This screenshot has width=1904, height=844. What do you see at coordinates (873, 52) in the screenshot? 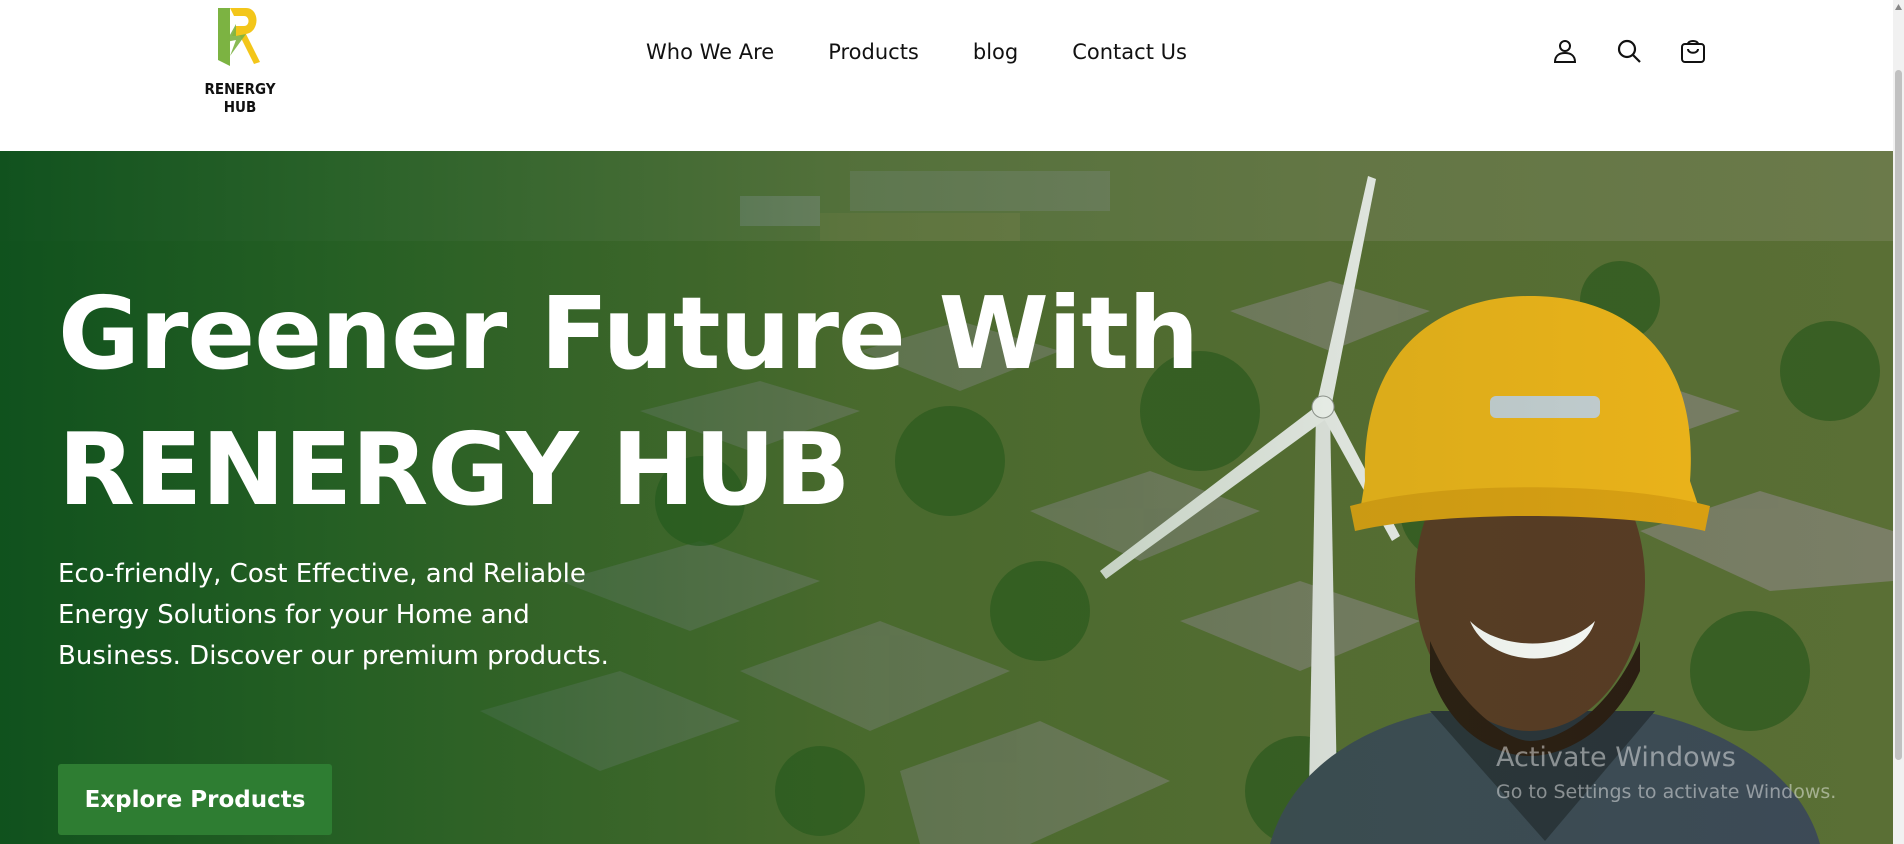
I see `nav-products: Products` at bounding box center [873, 52].